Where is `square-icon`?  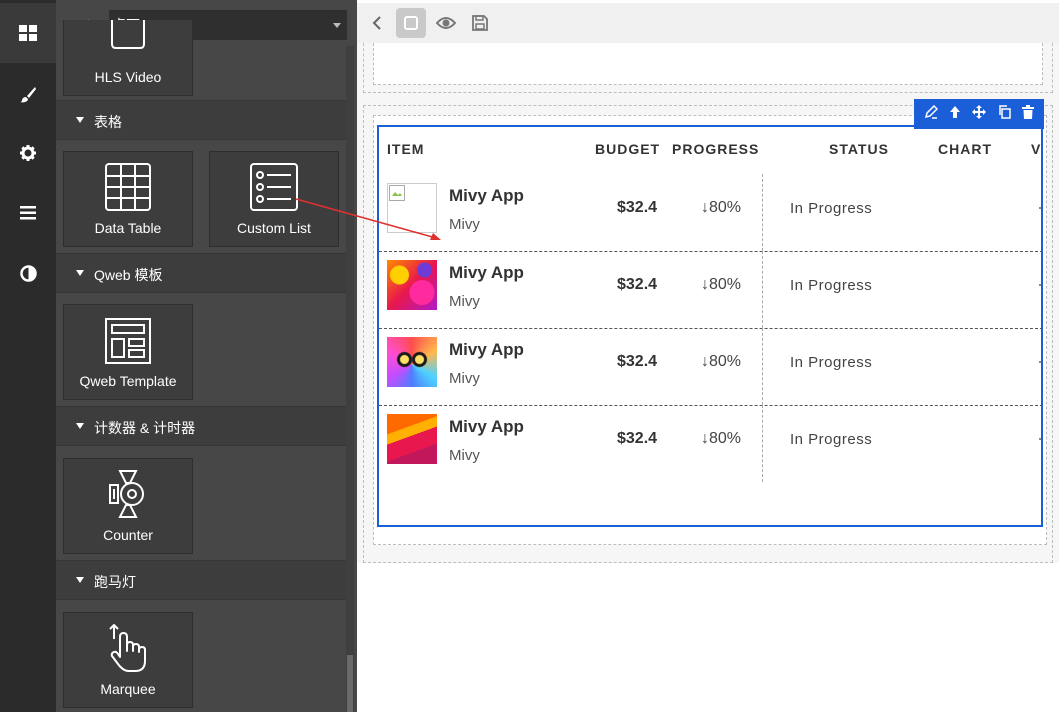
square-icon is located at coordinates (411, 23).